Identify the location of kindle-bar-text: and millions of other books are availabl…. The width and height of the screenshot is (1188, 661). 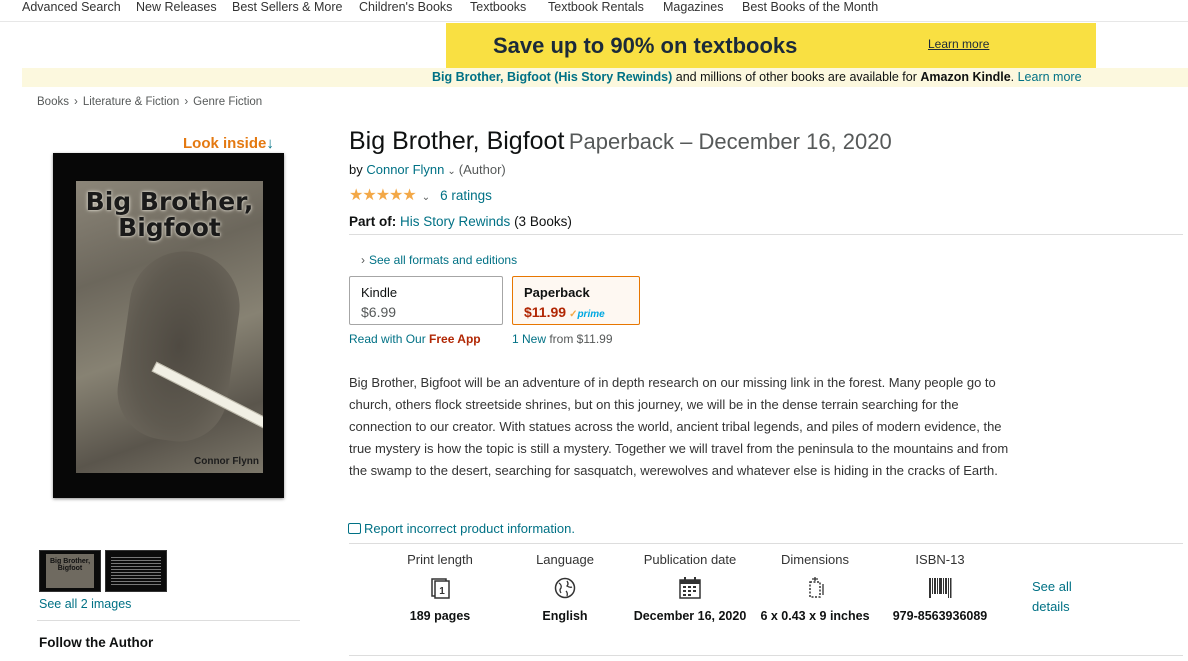
(796, 77).